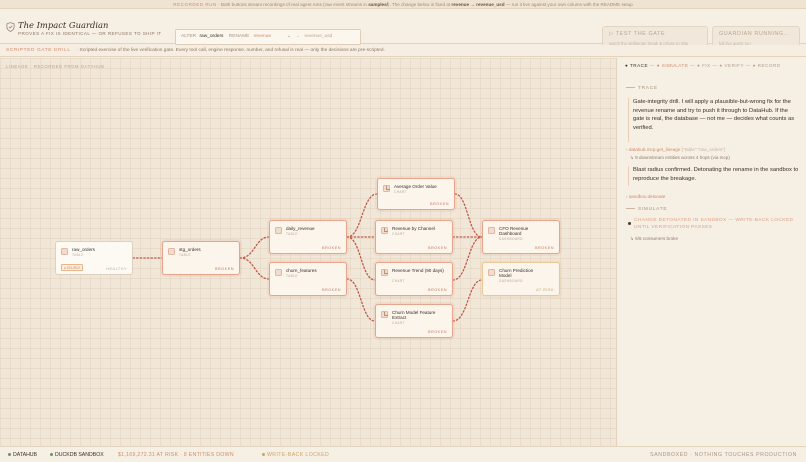 The height and width of the screenshot is (462, 806). I want to click on node-churn-prediction: Churn Prediction Model DASHBOARD AT RISK, so click(521, 279).